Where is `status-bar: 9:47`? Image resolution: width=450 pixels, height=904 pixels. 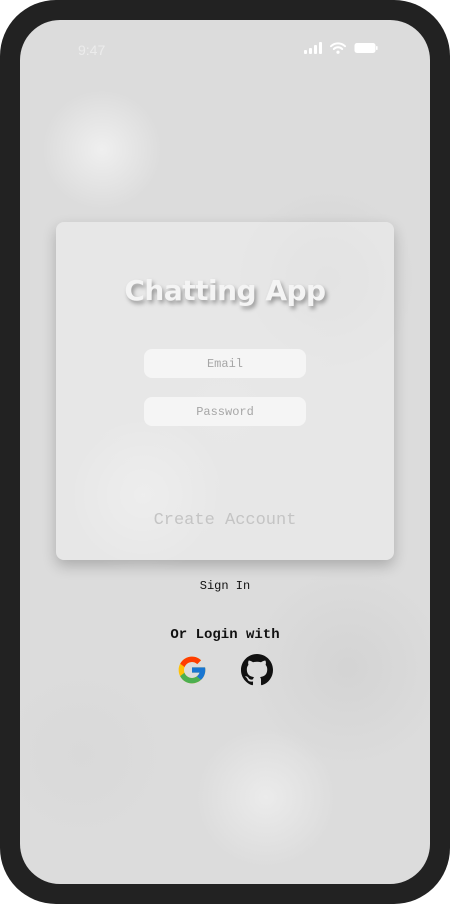 status-bar: 9:47 is located at coordinates (225, 49).